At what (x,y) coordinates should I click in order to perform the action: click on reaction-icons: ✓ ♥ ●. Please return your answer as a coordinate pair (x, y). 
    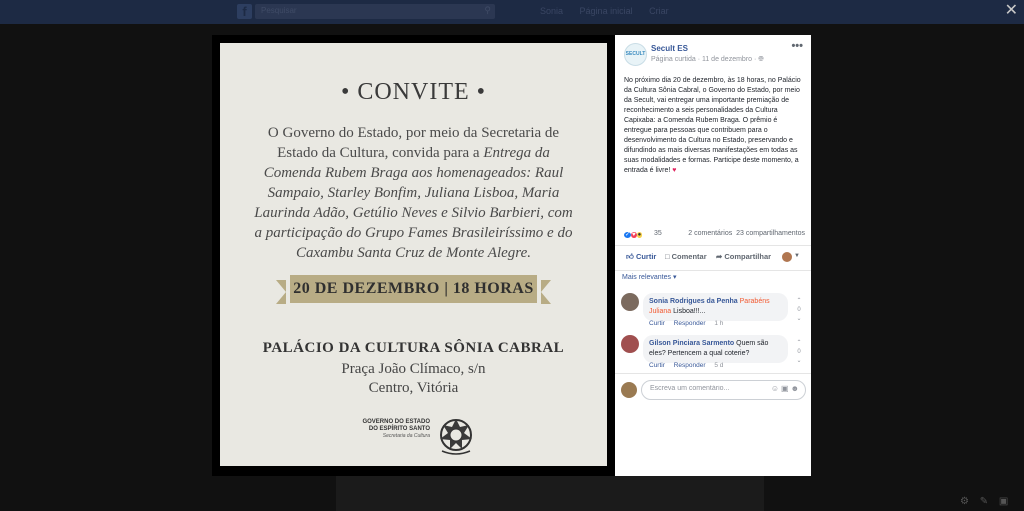
    Looking at the image, I should click on (633, 233).